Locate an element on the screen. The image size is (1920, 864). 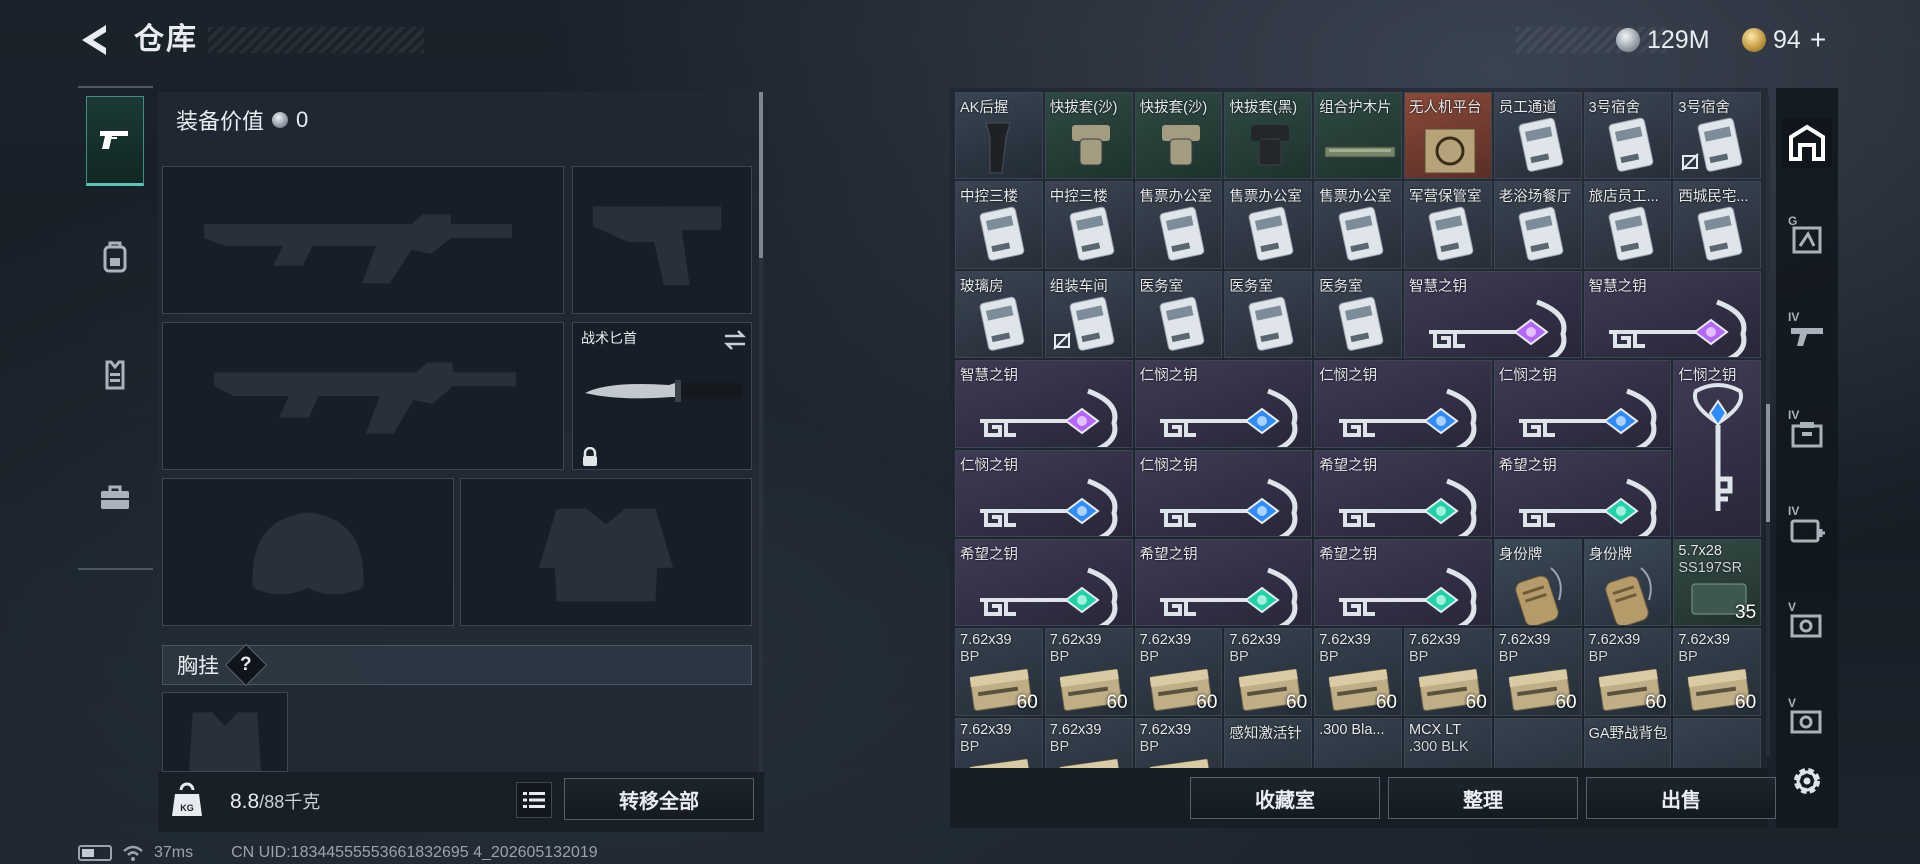
stash-item: 员工通道 is located at coordinates (1537, 136).